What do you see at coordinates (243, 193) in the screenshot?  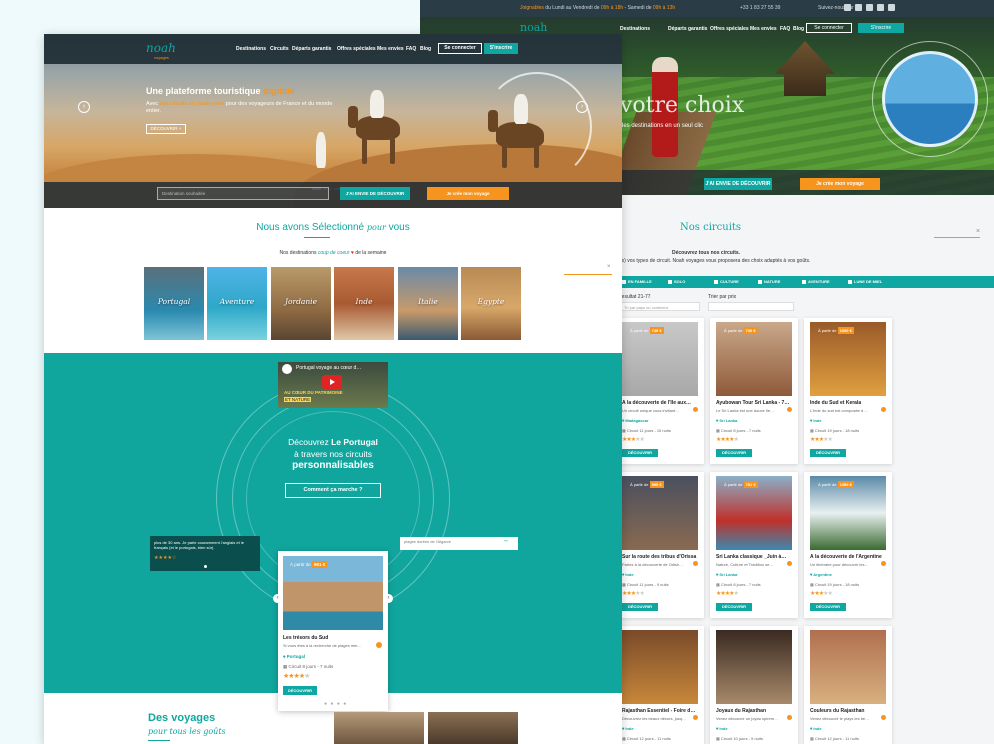 I see `destination-input: Destination souhaitée` at bounding box center [243, 193].